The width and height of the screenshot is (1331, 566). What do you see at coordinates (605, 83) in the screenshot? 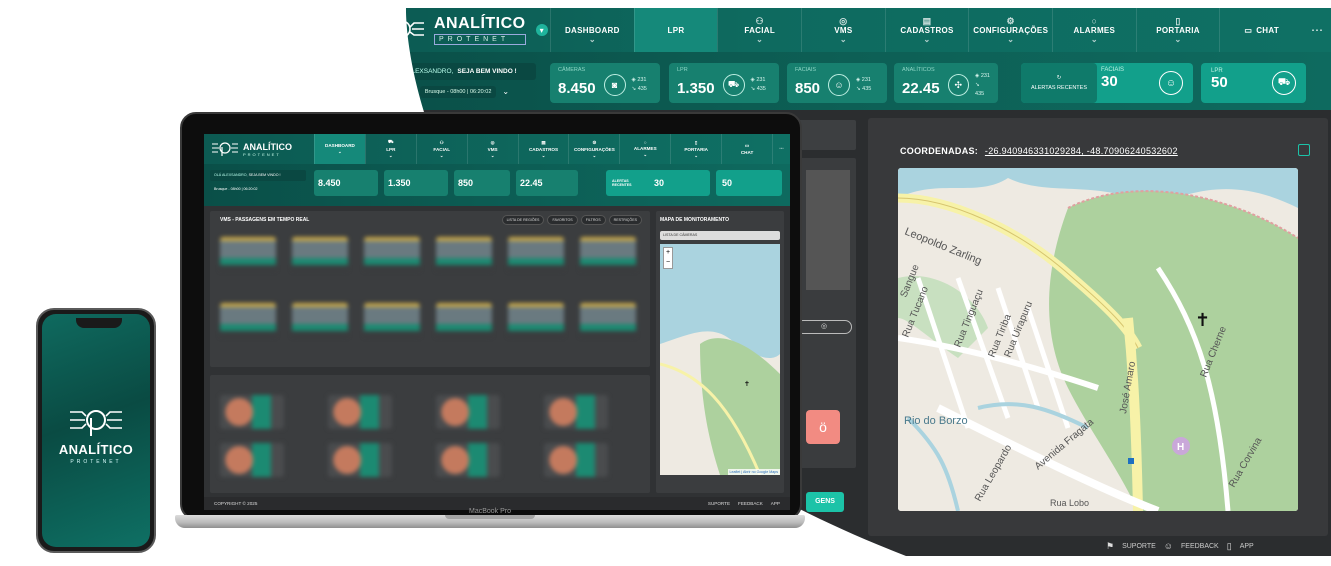
I see `stat-cameras: CÂMERAS 8.450 ◙ ◈ 231 ↘ 435` at bounding box center [605, 83].